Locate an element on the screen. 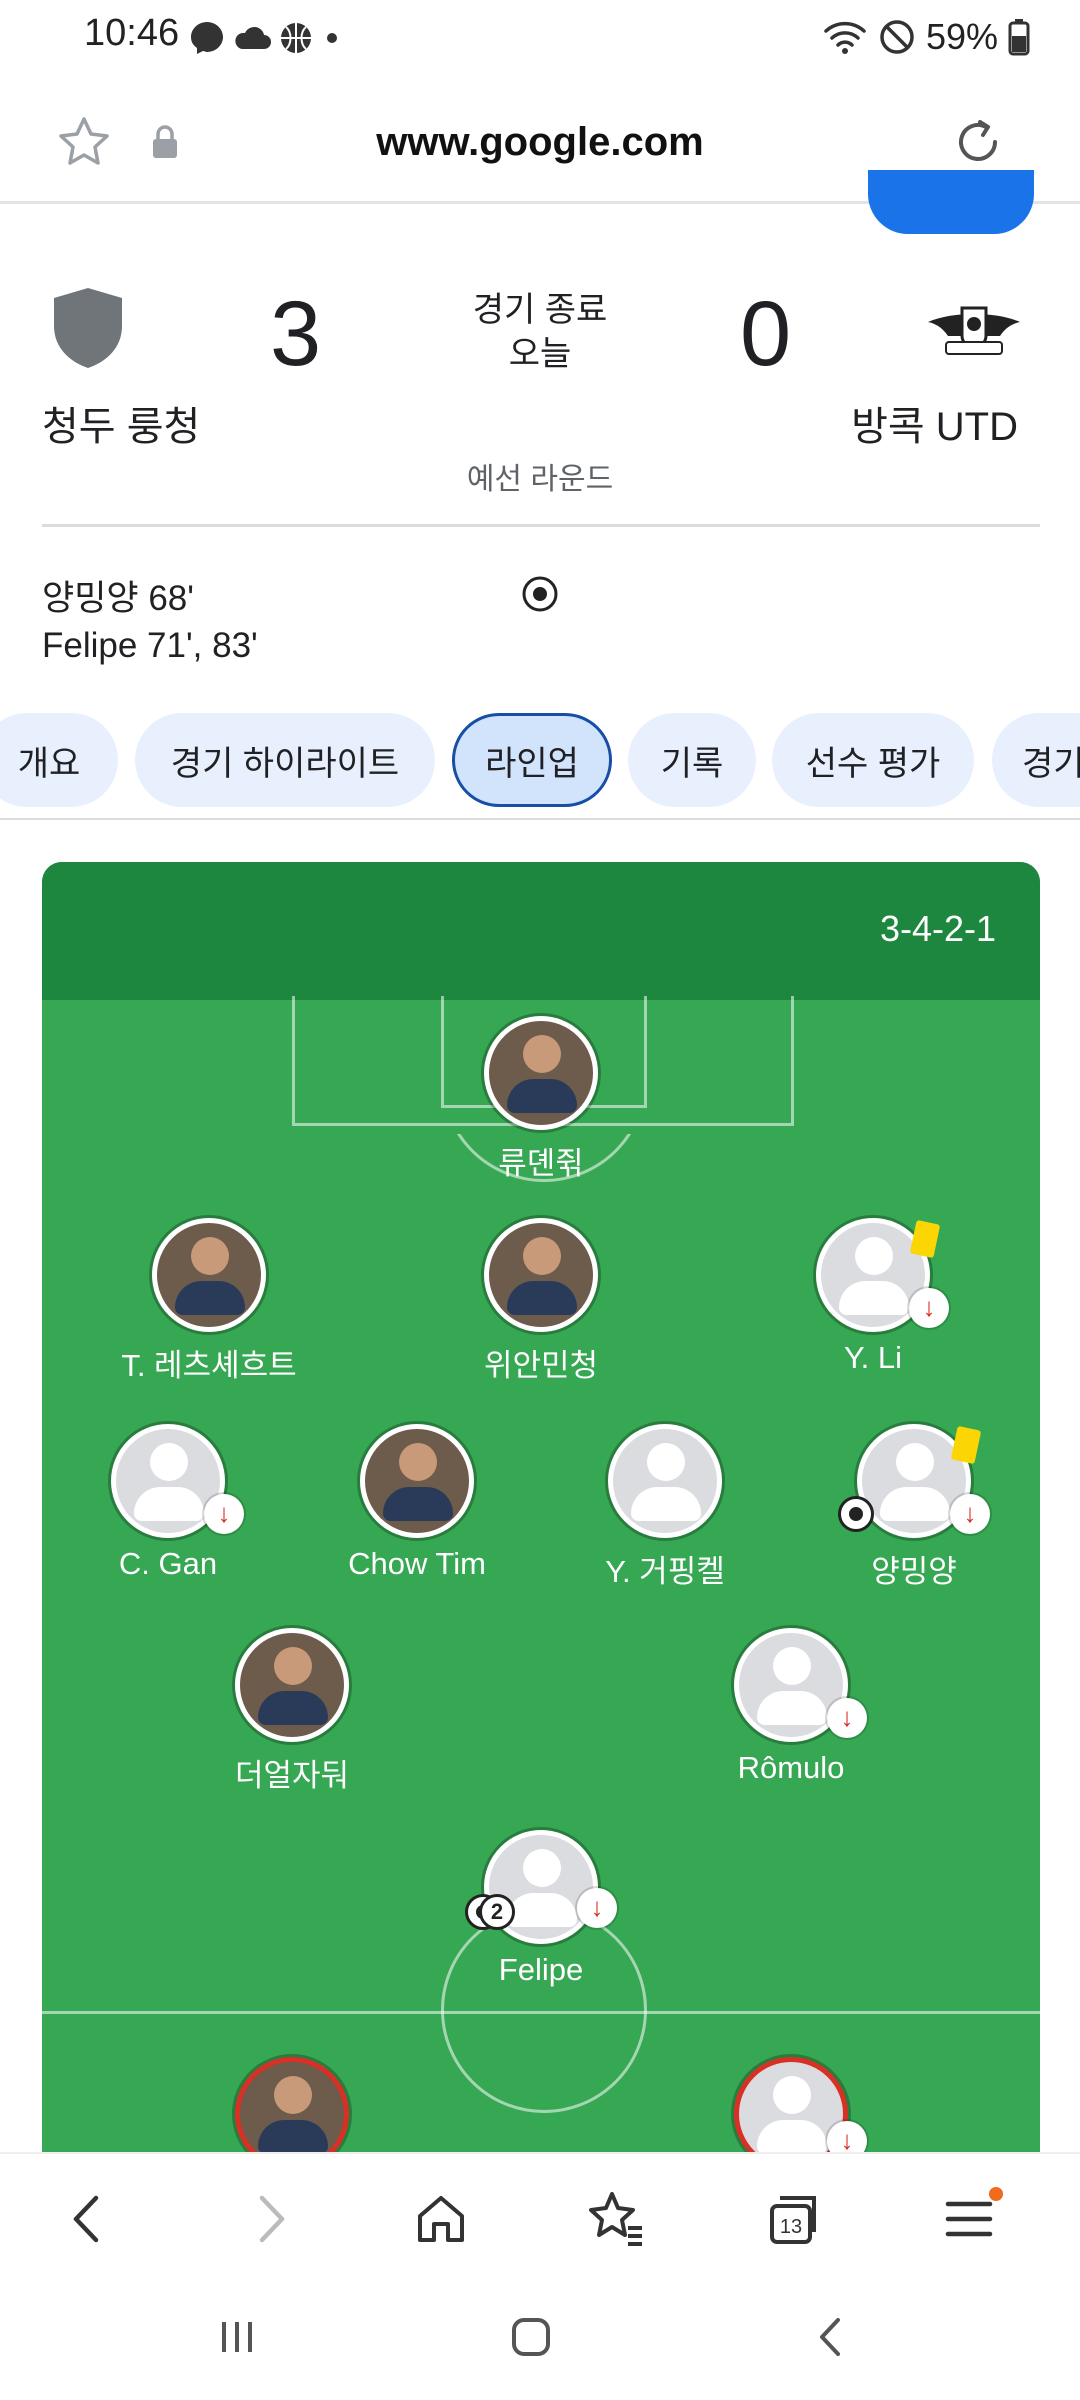 The width and height of the screenshot is (1080, 2400). player-name: Y. Li is located at coordinates (873, 1357).